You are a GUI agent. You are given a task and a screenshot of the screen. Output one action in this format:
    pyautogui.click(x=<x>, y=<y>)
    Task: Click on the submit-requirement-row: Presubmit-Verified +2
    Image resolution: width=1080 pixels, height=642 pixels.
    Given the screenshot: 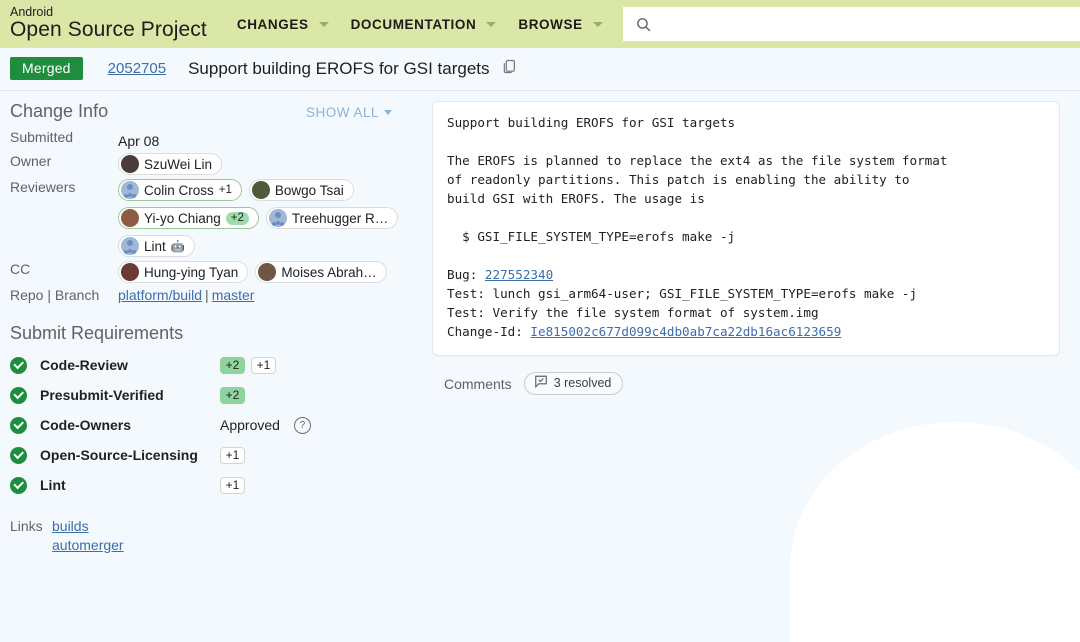 What is the action you would take?
    pyautogui.click(x=215, y=395)
    